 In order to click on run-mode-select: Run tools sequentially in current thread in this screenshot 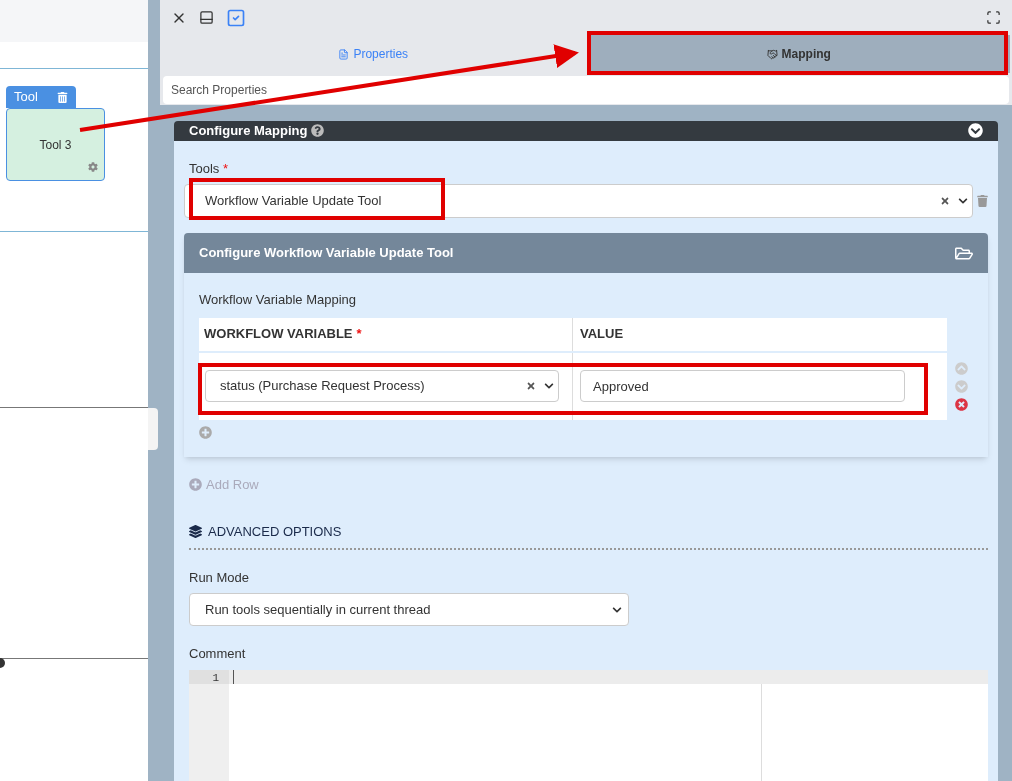, I will do `click(409, 609)`.